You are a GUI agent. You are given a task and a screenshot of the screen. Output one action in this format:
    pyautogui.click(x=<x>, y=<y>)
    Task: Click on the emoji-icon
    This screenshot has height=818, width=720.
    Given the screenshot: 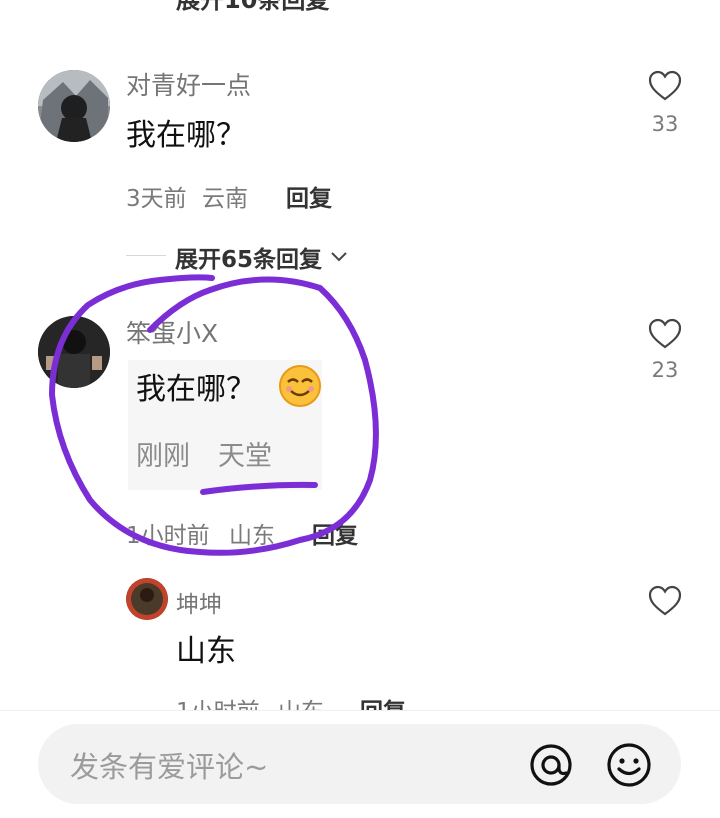 What is the action you would take?
    pyautogui.click(x=629, y=765)
    